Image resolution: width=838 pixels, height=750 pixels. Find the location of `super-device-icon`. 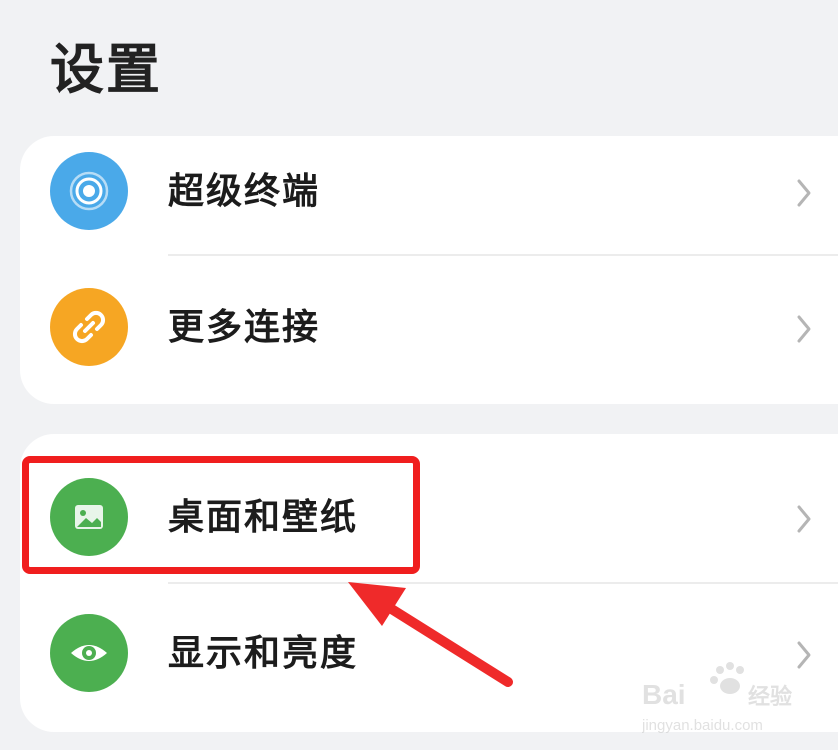

super-device-icon is located at coordinates (89, 191).